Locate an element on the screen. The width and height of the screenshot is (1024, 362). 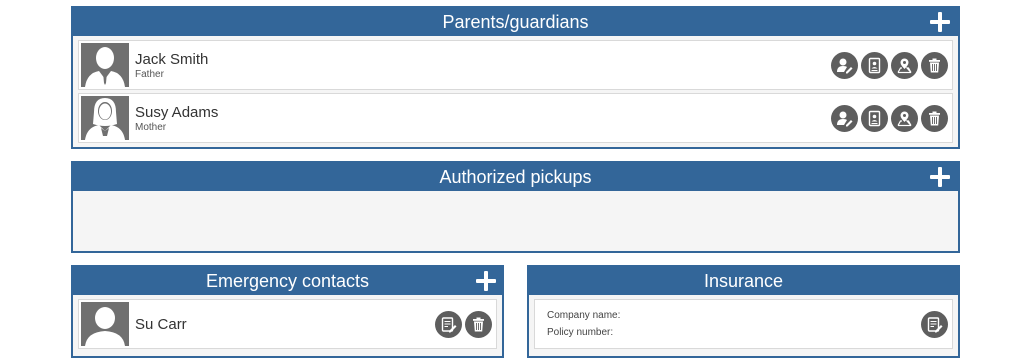
emergency-contact-row: Su Carr is located at coordinates (287, 324).